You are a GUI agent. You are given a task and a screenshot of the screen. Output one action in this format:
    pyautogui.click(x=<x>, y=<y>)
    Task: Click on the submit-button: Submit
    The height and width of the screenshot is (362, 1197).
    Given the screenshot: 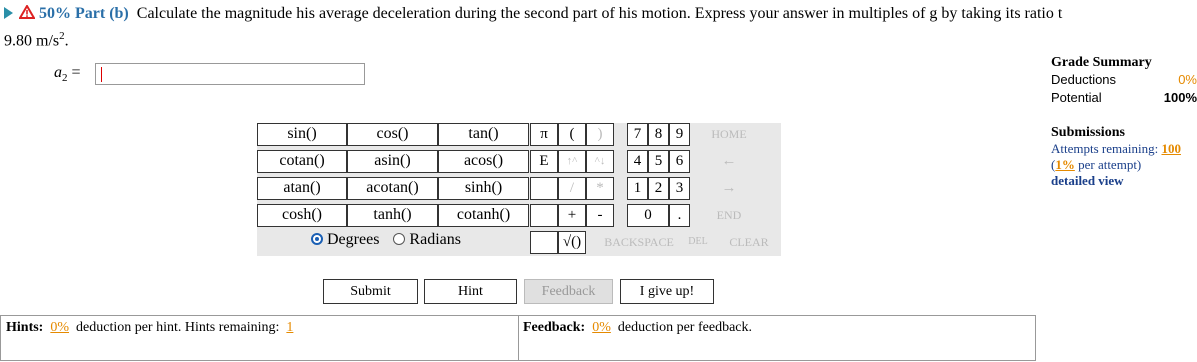 What is the action you would take?
    pyautogui.click(x=370, y=291)
    